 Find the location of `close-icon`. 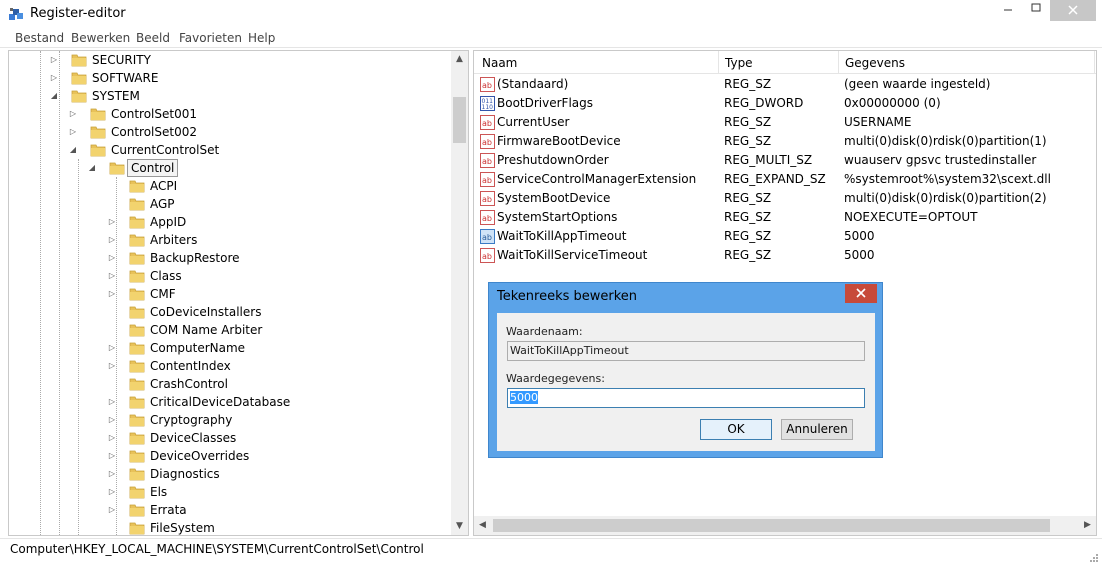

close-icon is located at coordinates (861, 293).